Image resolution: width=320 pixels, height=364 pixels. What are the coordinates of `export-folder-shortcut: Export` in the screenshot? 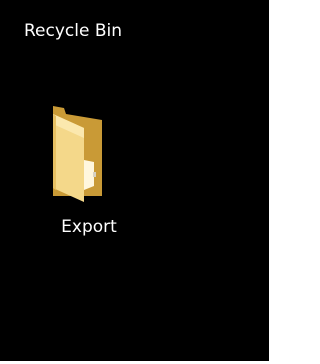 It's located at (88, 175).